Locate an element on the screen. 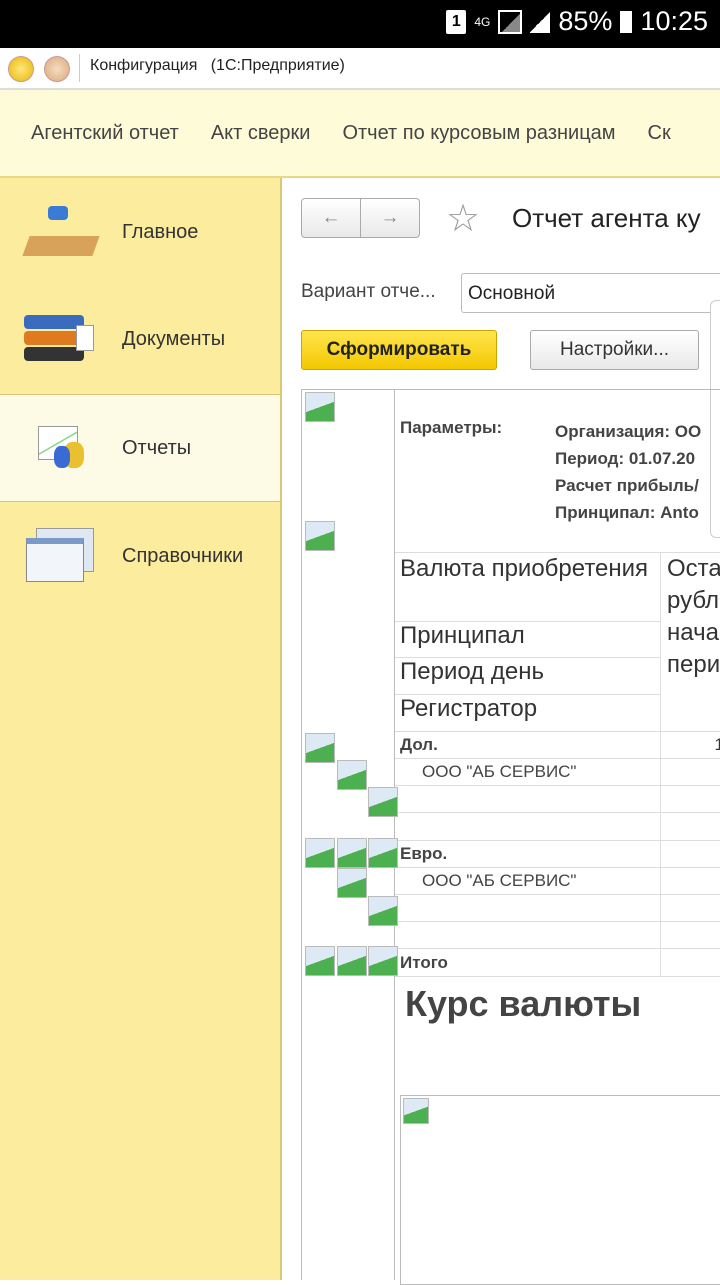 The width and height of the screenshot is (720, 1285). battery-percent: 85% is located at coordinates (585, 21).